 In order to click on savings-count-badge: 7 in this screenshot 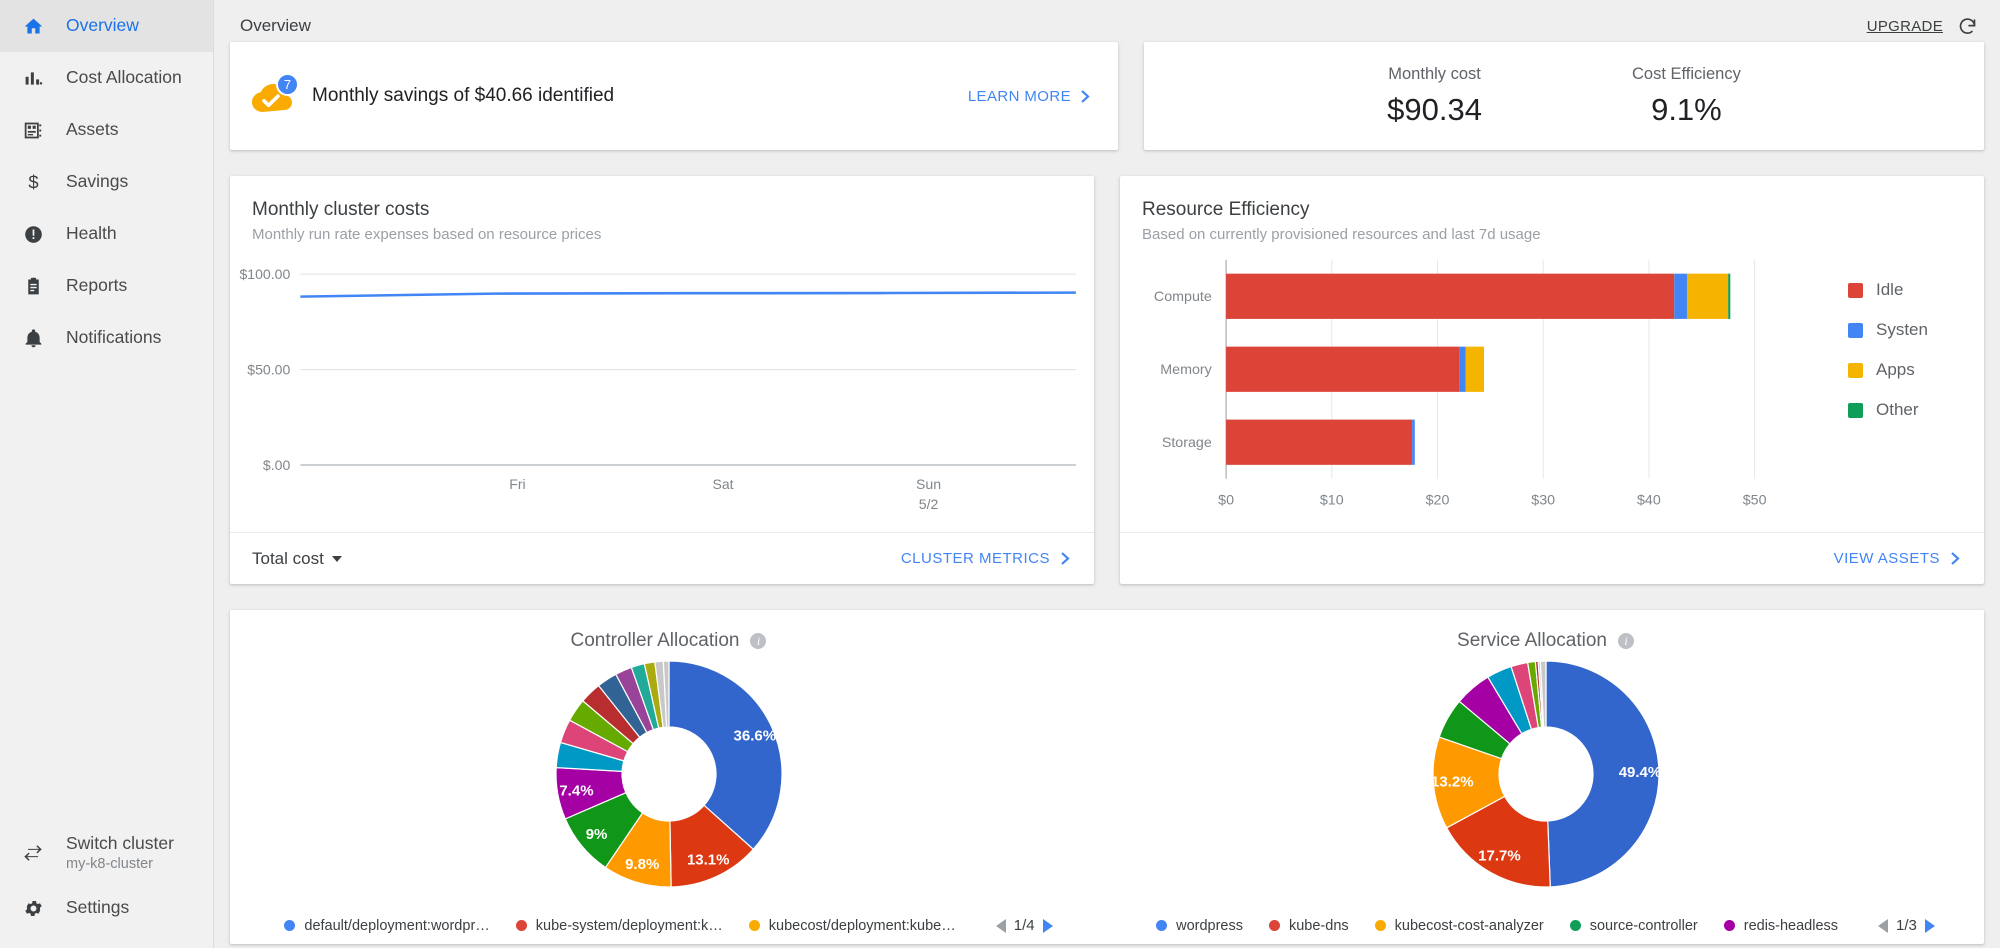, I will do `click(287, 84)`.